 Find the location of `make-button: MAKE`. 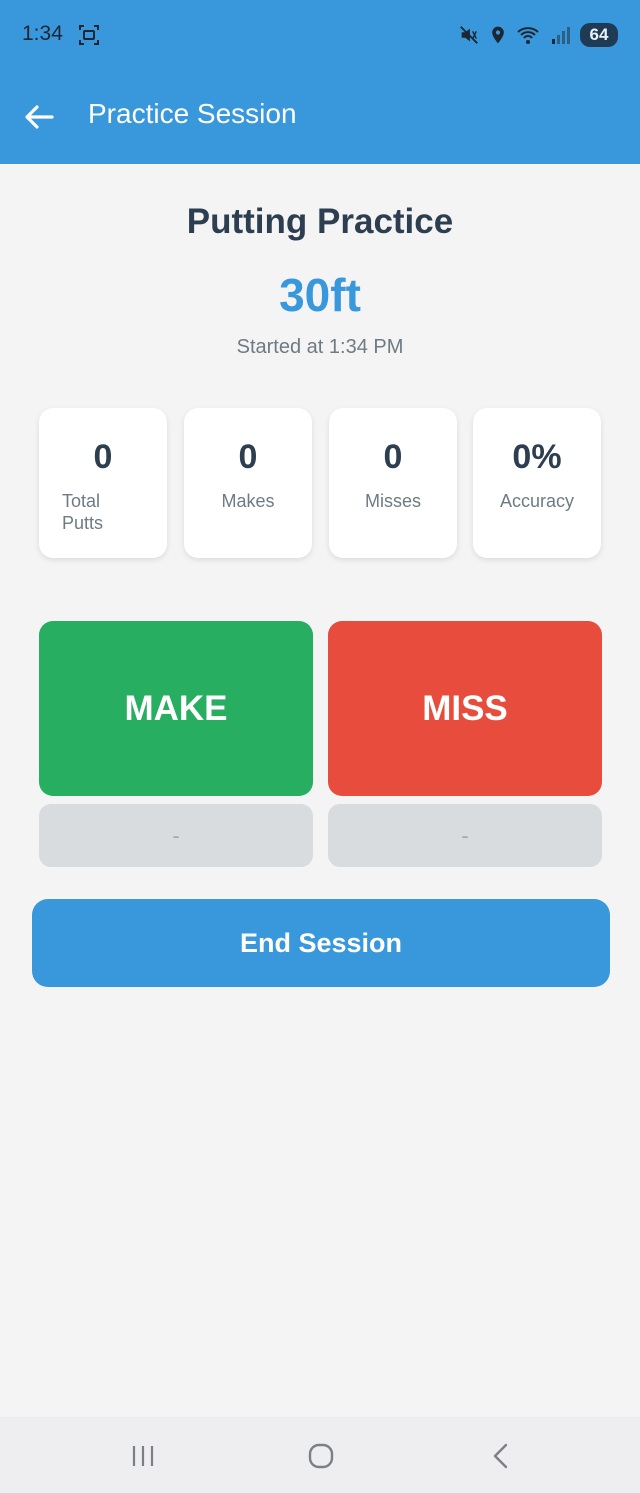

make-button: MAKE is located at coordinates (176, 708).